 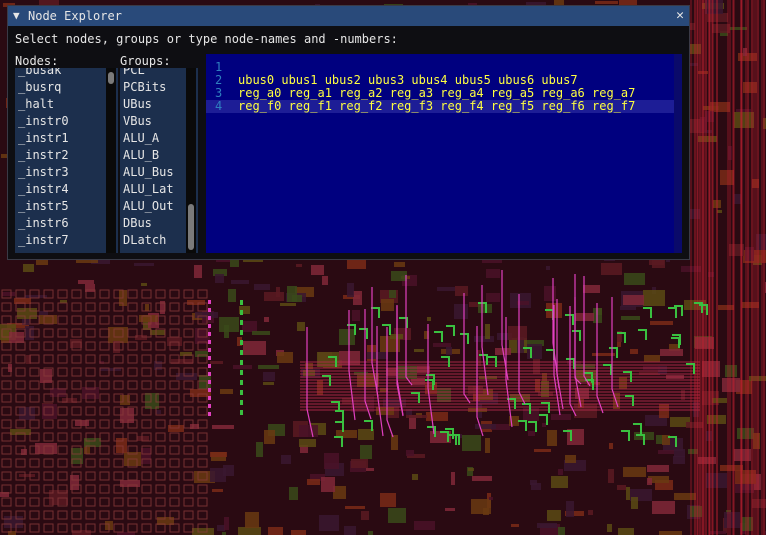 What do you see at coordinates (59, 172) in the screenshot?
I see `node-list-item: _instr3` at bounding box center [59, 172].